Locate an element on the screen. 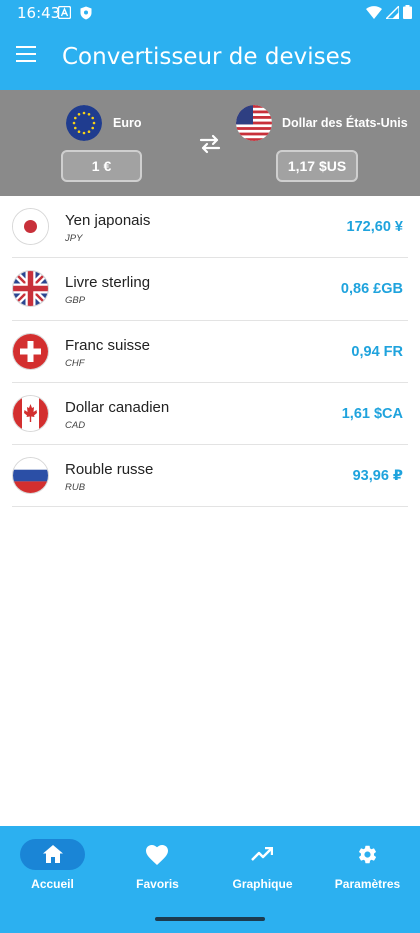 The image size is (420, 933). list-item: Yen japonais JPY 172,60 ¥ is located at coordinates (210, 227).